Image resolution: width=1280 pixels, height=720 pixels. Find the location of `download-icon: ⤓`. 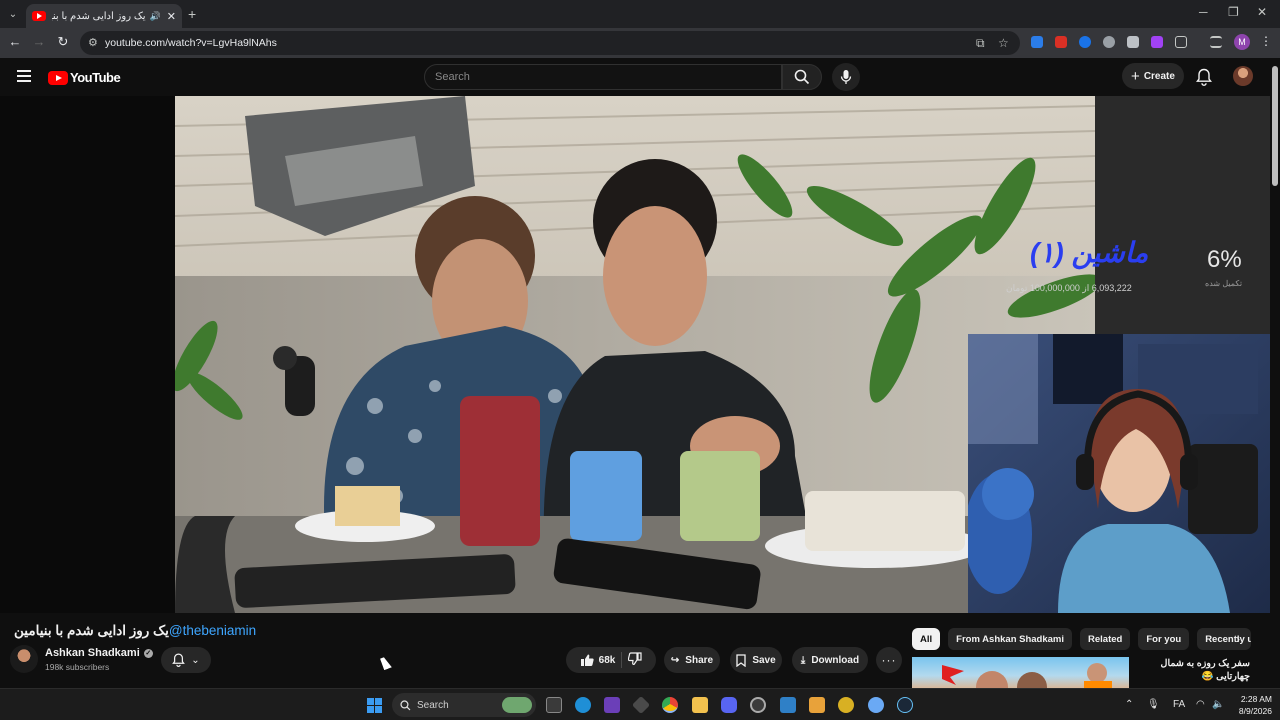

download-icon: ⤓ is located at coordinates (803, 660).